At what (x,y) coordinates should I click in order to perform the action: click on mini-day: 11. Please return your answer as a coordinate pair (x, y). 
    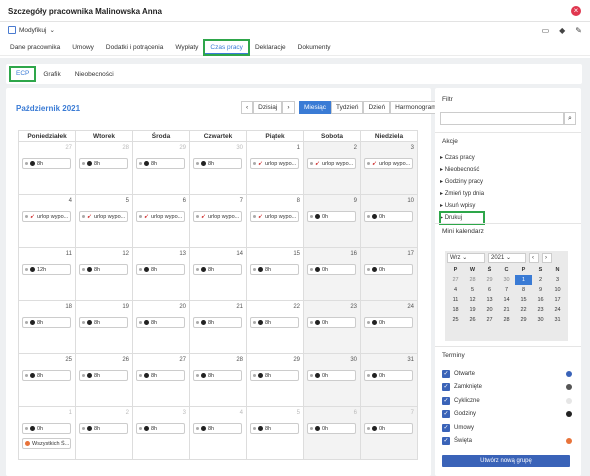
    Looking at the image, I should click on (455, 300).